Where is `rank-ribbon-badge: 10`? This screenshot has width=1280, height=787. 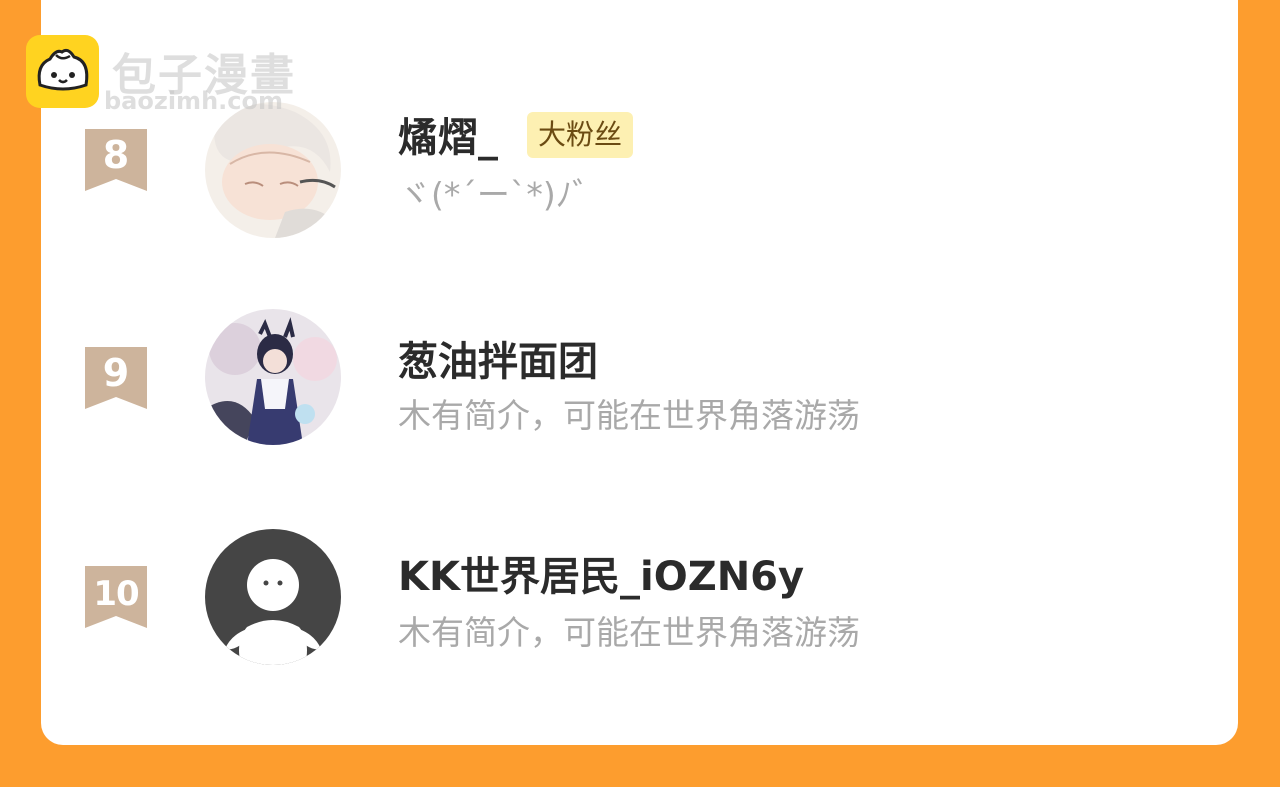
rank-ribbon-badge: 10 is located at coordinates (116, 597).